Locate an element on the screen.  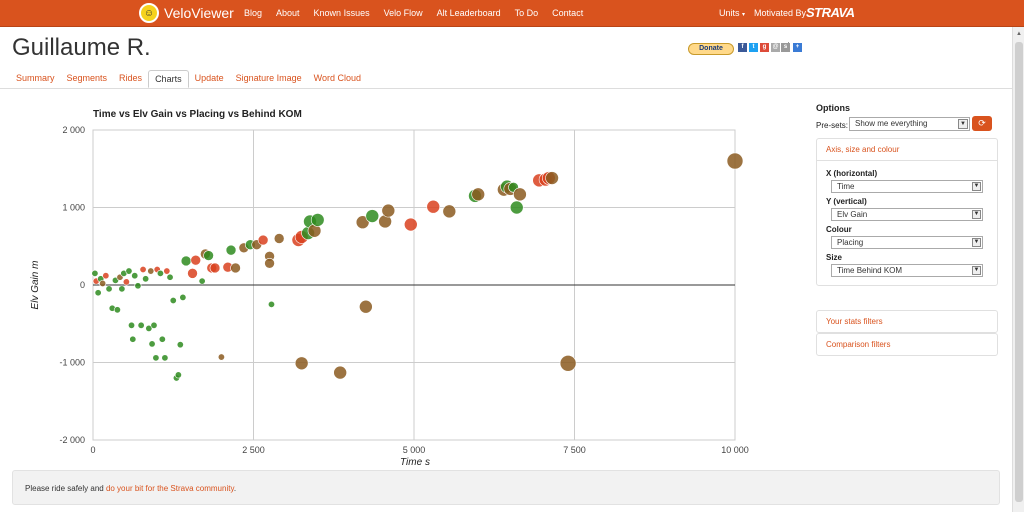
tab-segments: Segments is located at coordinates (87, 79).